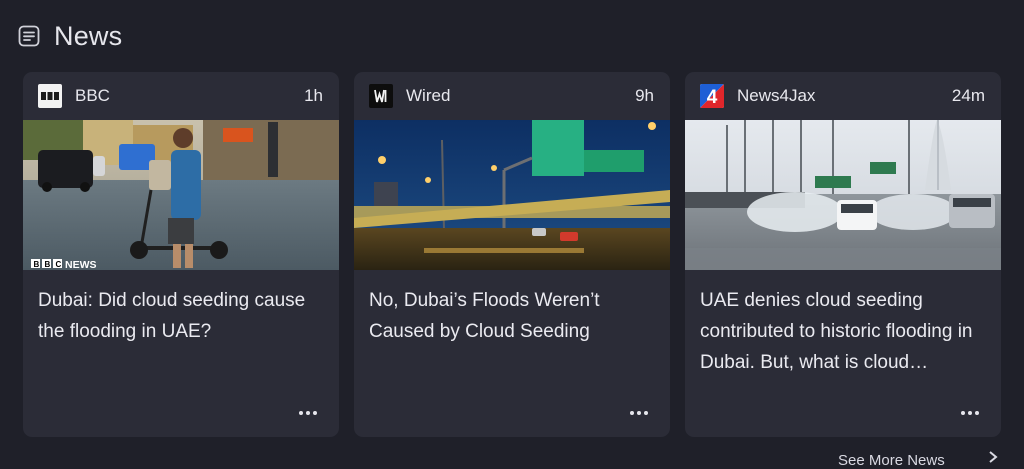  What do you see at coordinates (29, 36) in the screenshot?
I see `news-list-icon` at bounding box center [29, 36].